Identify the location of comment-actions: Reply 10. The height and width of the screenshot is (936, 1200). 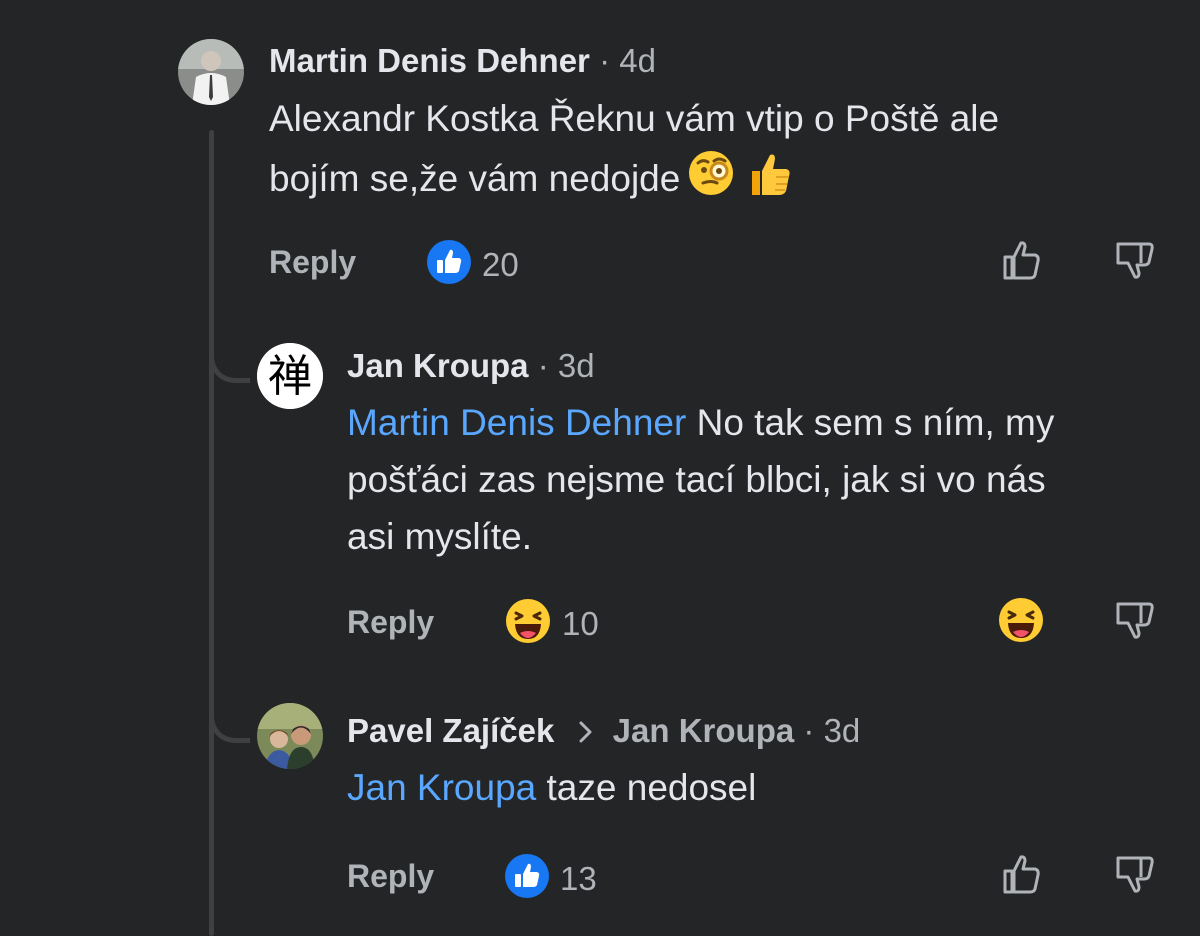
(753, 621).